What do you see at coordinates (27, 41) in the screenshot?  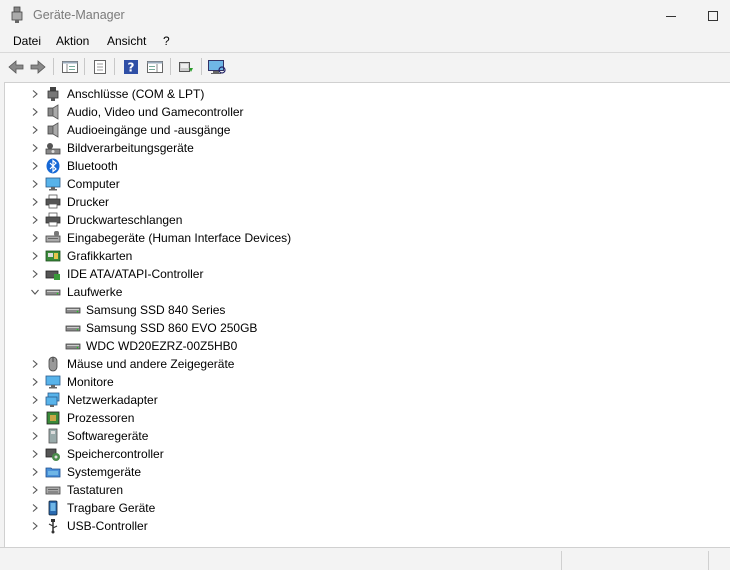 I see `menu-datei: Datei` at bounding box center [27, 41].